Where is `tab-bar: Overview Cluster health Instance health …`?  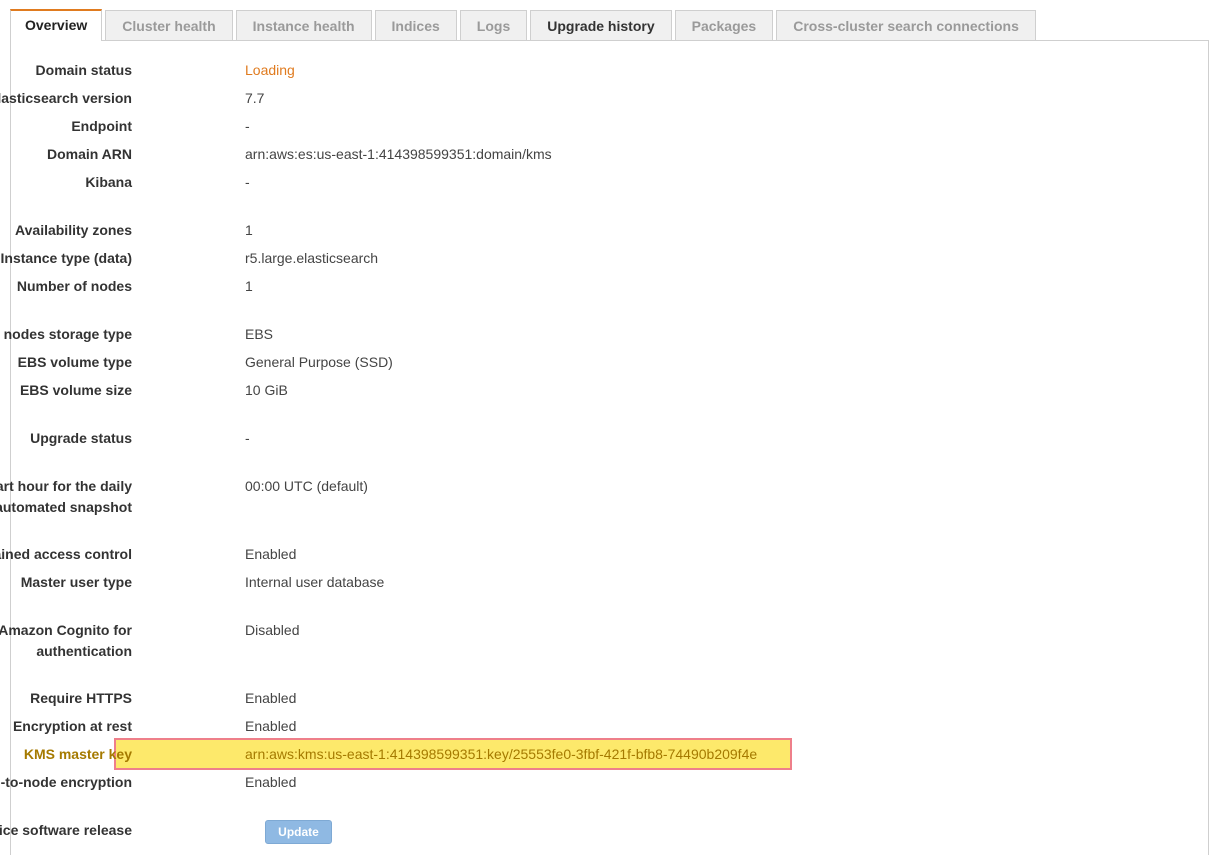
tab-bar: Overview Cluster health Instance health … is located at coordinates (524, 25).